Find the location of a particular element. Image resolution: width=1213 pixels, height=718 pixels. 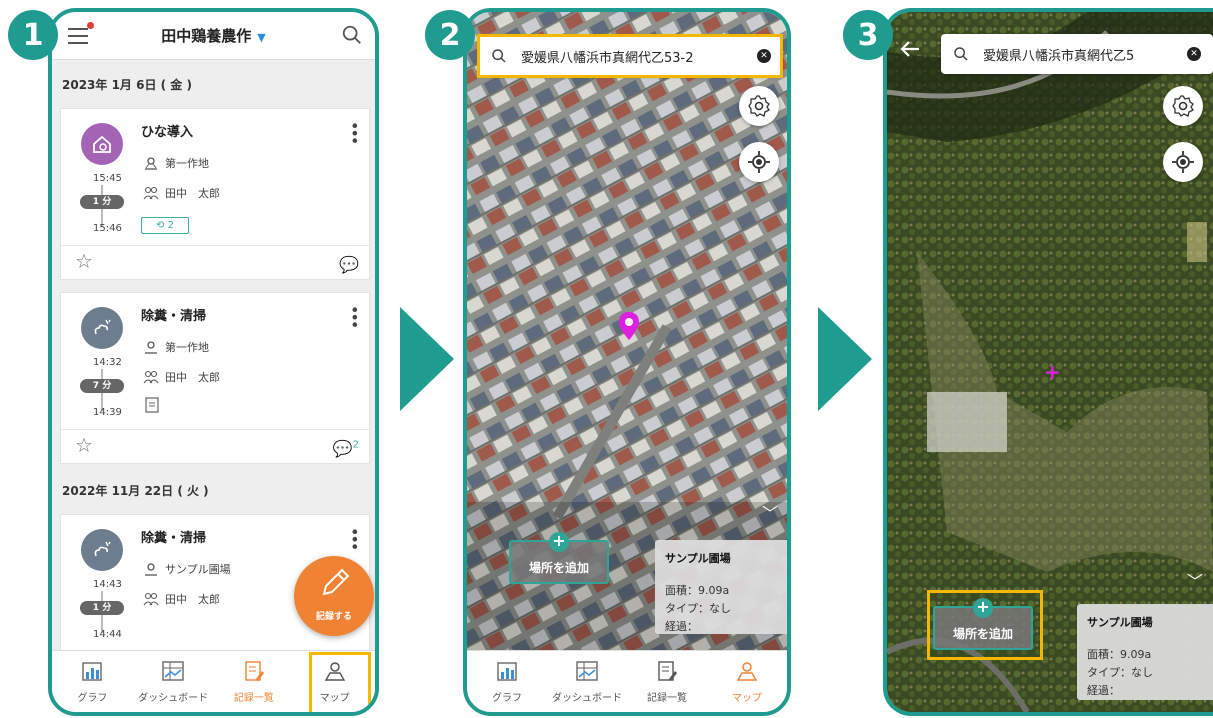

app-header: 田中鶏養農作 ▼ is located at coordinates (213, 36).